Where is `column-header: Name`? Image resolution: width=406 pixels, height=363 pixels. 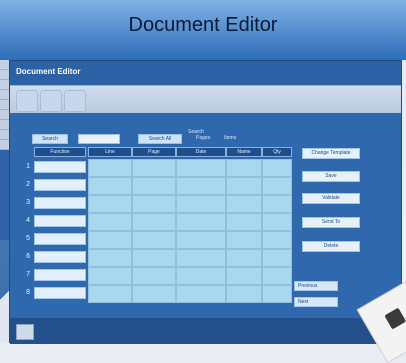 column-header: Name is located at coordinates (244, 152).